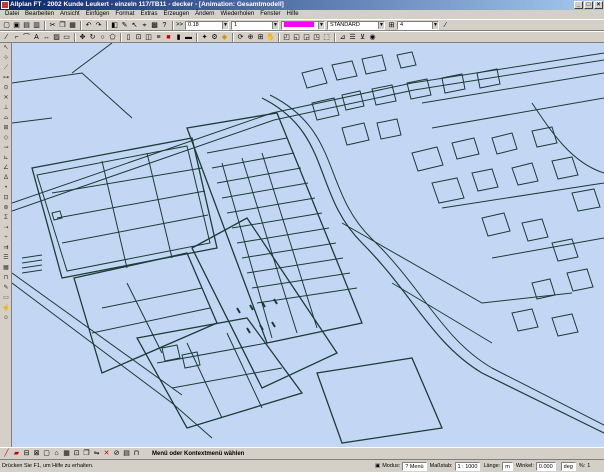  I want to click on track-icon: ⇢, so click(6, 228).